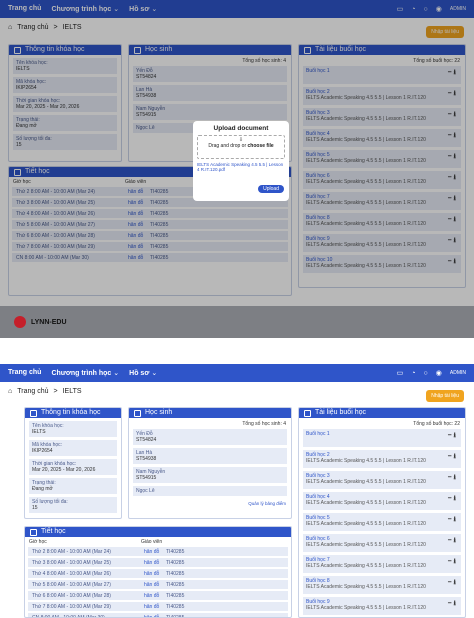 The width and height of the screenshot is (474, 618). What do you see at coordinates (210, 491) in the screenshot?
I see `student-row: Ngọc Lê` at bounding box center [210, 491].